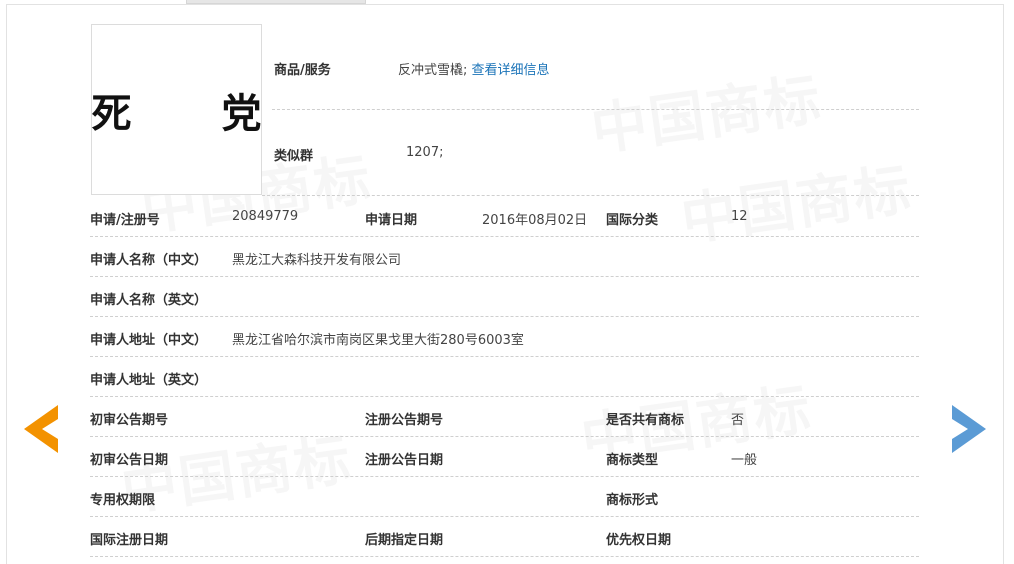  What do you see at coordinates (265, 216) in the screenshot?
I see `field-value: 20849779` at bounding box center [265, 216].